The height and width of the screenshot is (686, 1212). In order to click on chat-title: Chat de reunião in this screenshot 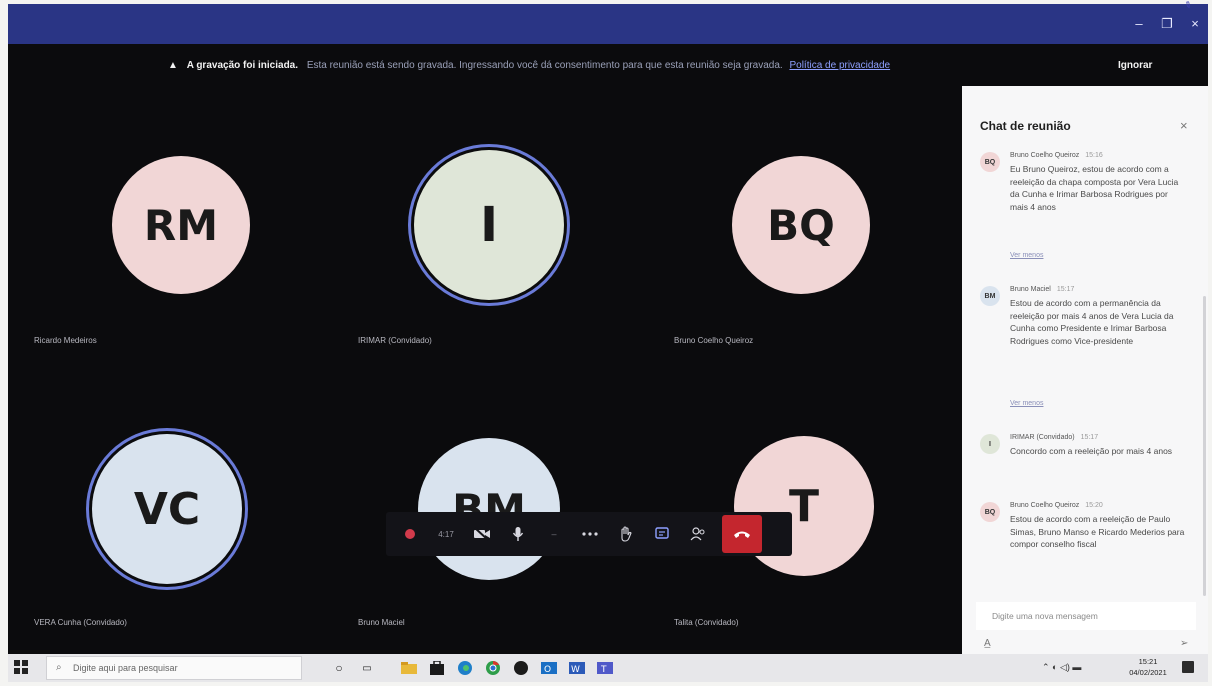, I will do `click(1025, 126)`.